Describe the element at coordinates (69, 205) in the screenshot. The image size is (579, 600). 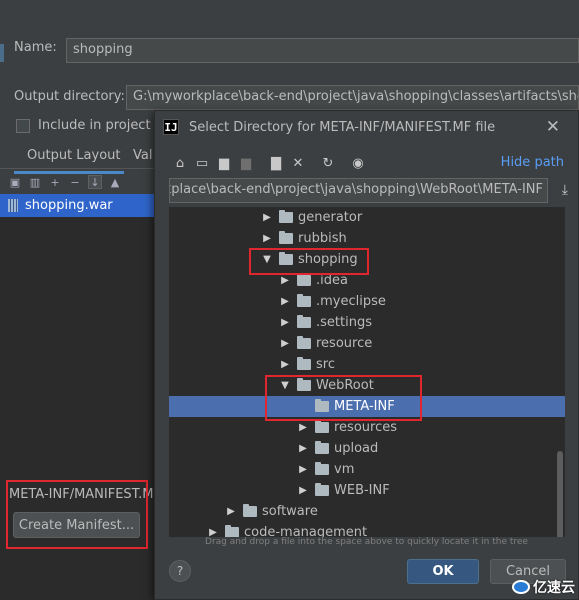
I see `artifact-tree-item-label: shopping.war` at that location.